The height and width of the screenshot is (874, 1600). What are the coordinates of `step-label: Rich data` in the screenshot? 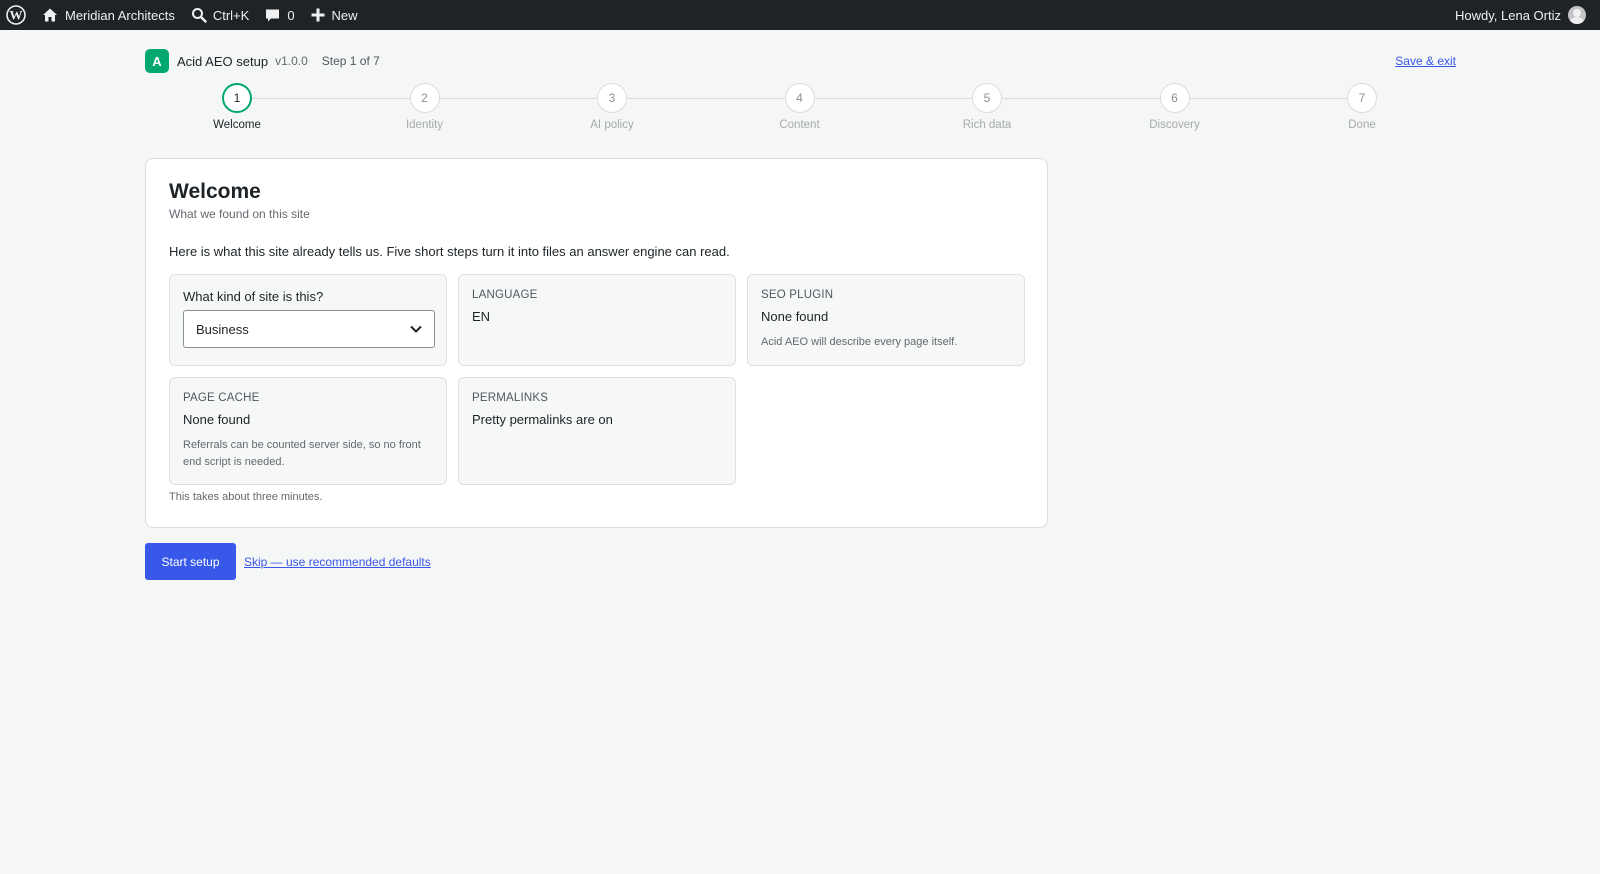 It's located at (987, 125).